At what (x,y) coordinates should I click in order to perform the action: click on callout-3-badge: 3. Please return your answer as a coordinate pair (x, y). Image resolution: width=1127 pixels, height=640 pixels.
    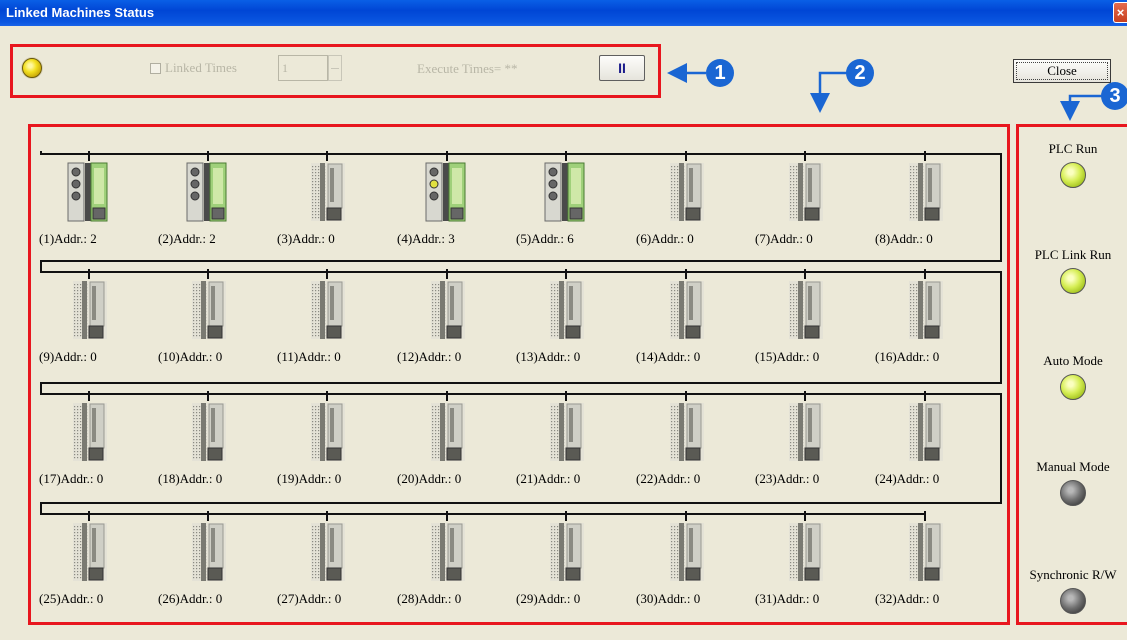
    Looking at the image, I should click on (1114, 96).